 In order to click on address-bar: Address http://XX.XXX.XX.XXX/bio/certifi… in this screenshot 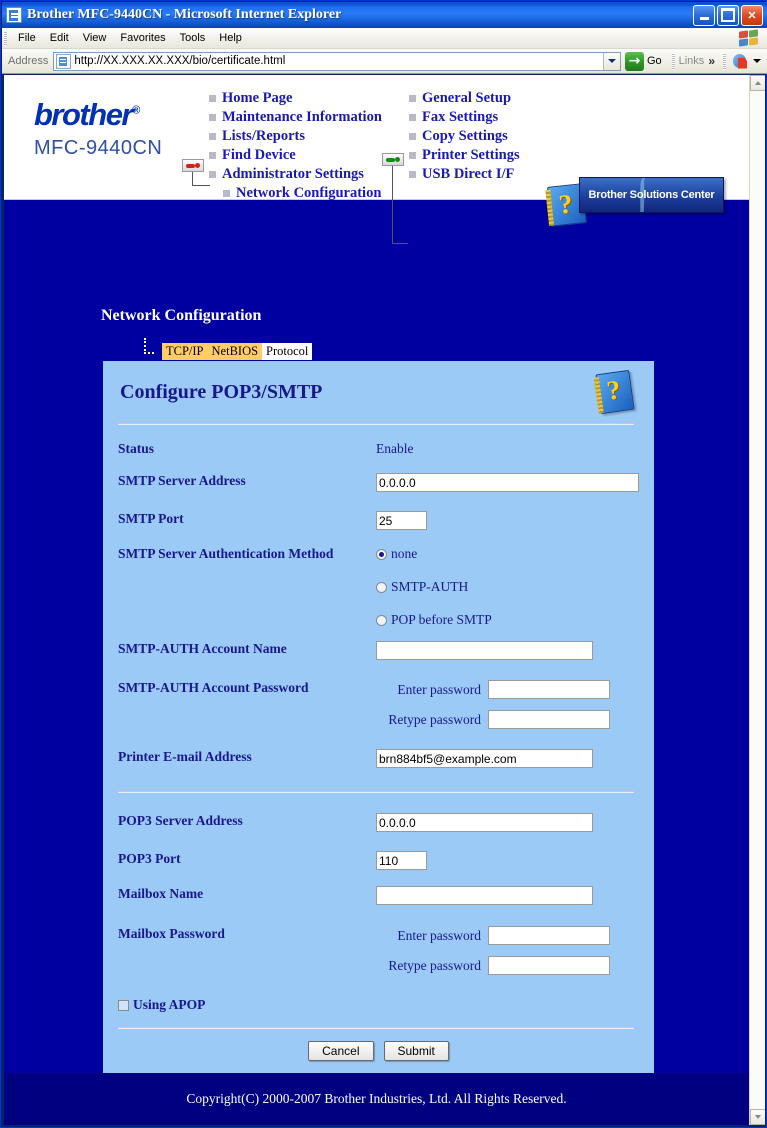, I will do `click(384, 61)`.